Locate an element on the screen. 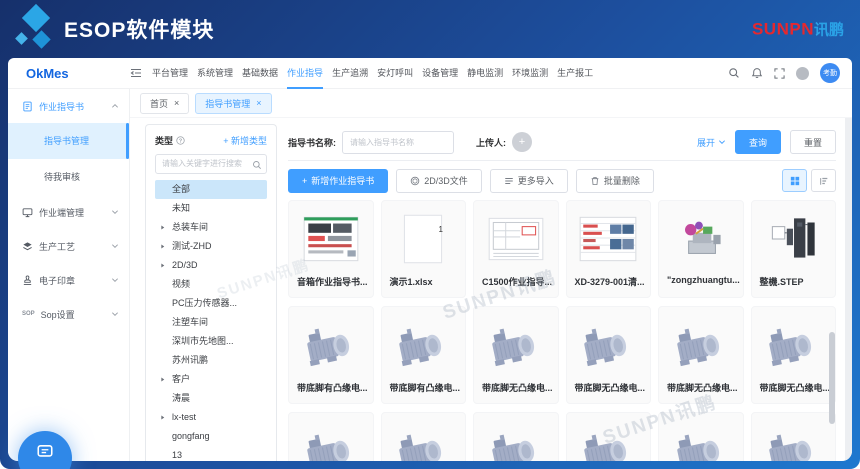  sop-icon: SOP is located at coordinates (28, 314).